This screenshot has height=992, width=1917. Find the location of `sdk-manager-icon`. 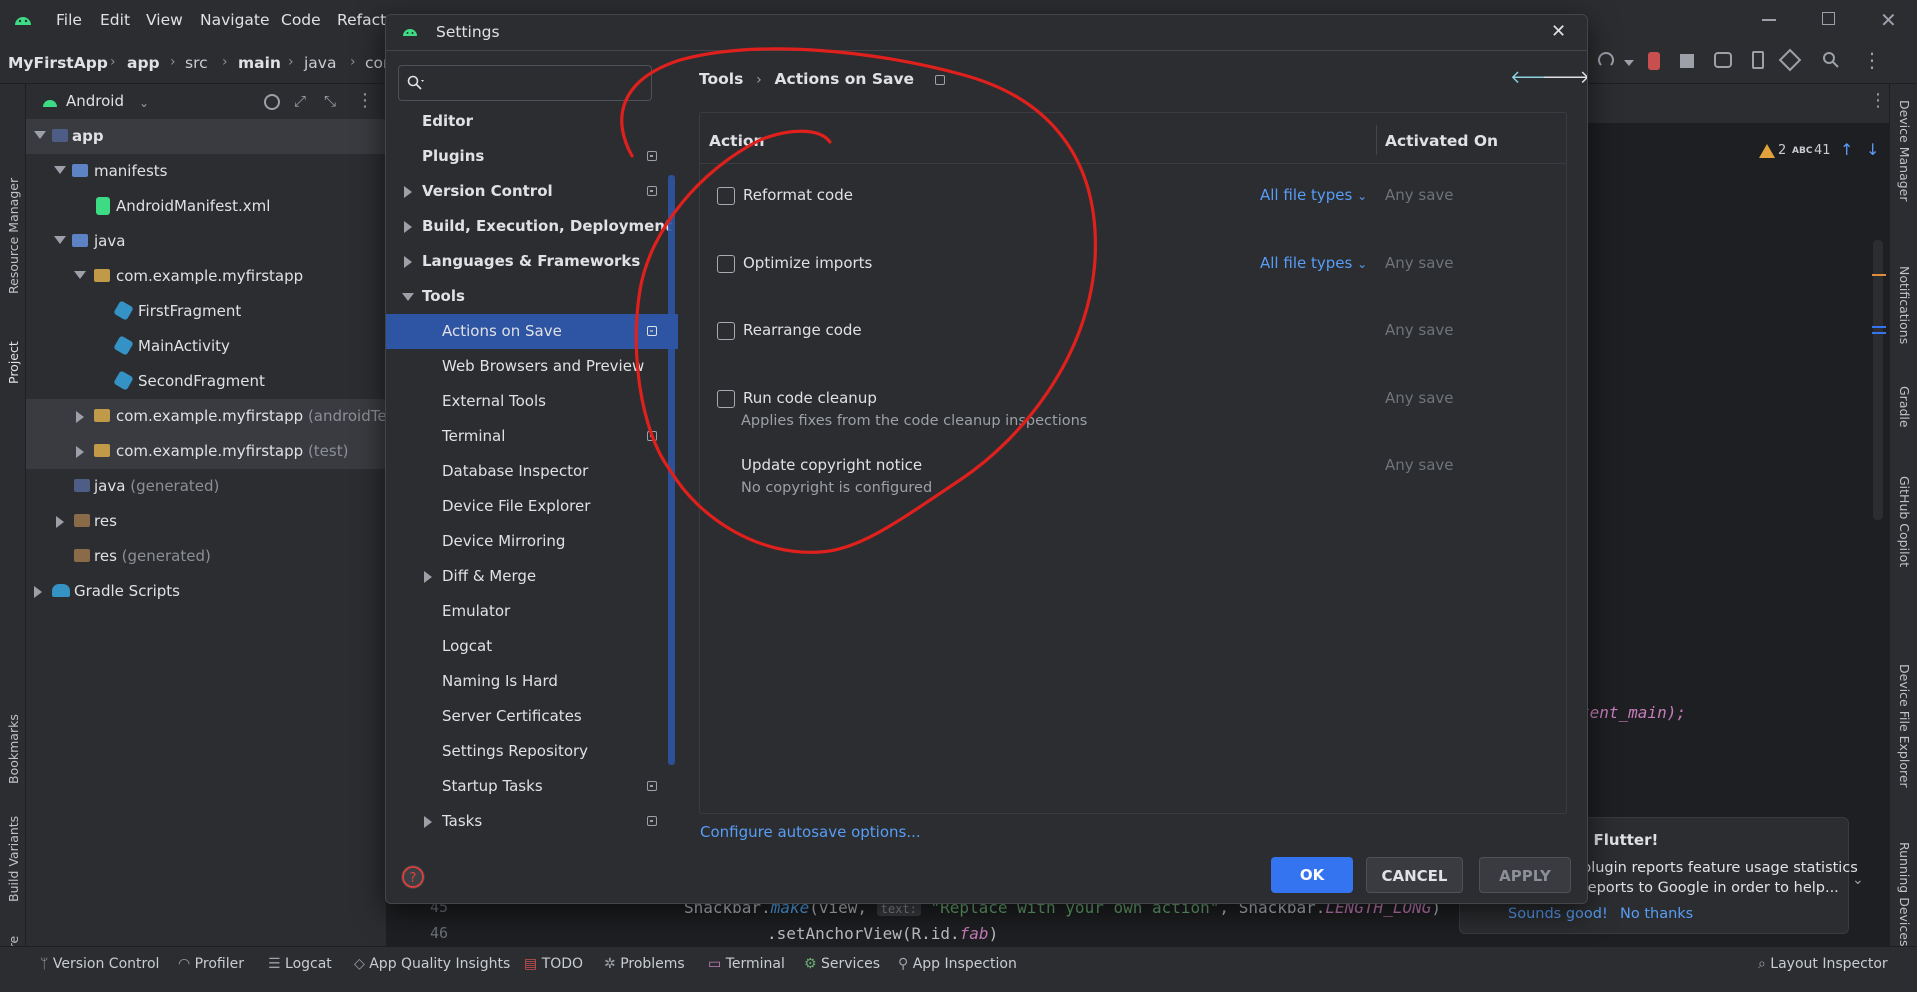

sdk-manager-icon is located at coordinates (1790, 60).